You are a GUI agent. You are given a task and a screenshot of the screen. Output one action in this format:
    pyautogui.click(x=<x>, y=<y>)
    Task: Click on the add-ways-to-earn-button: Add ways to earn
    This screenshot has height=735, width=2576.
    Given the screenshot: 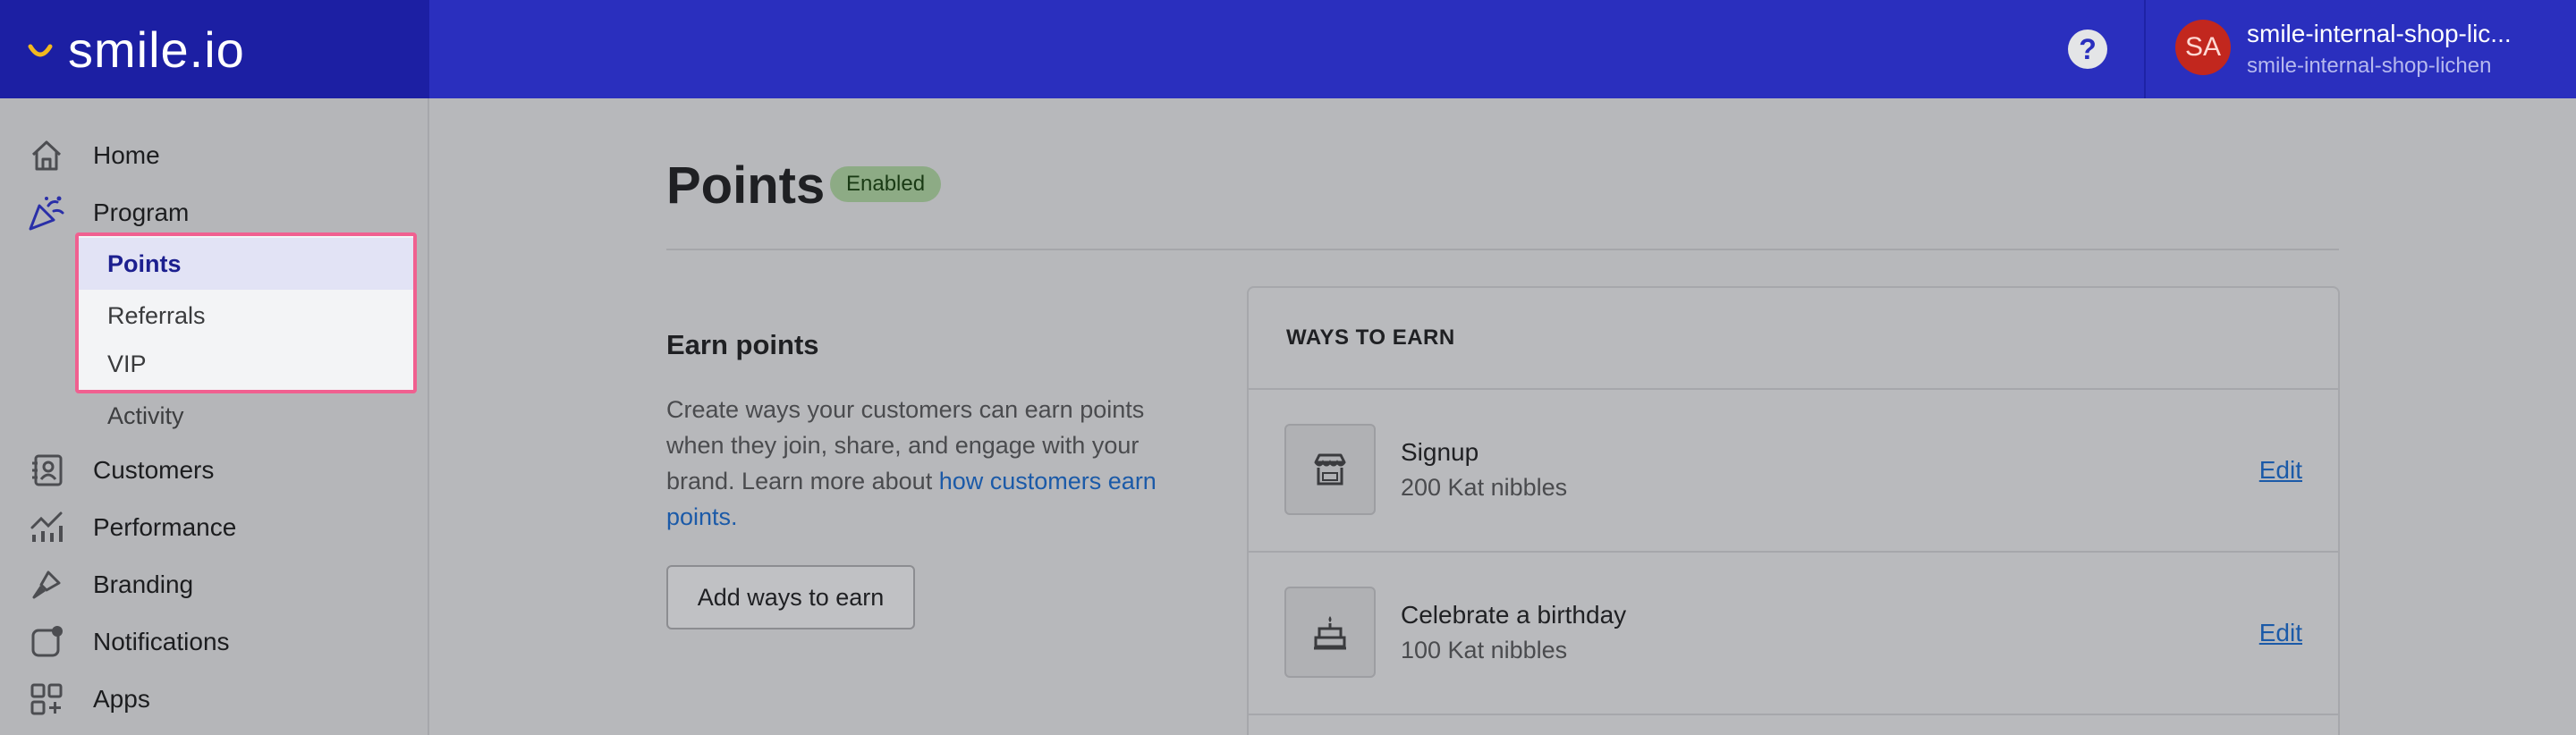 What is the action you would take?
    pyautogui.click(x=790, y=597)
    